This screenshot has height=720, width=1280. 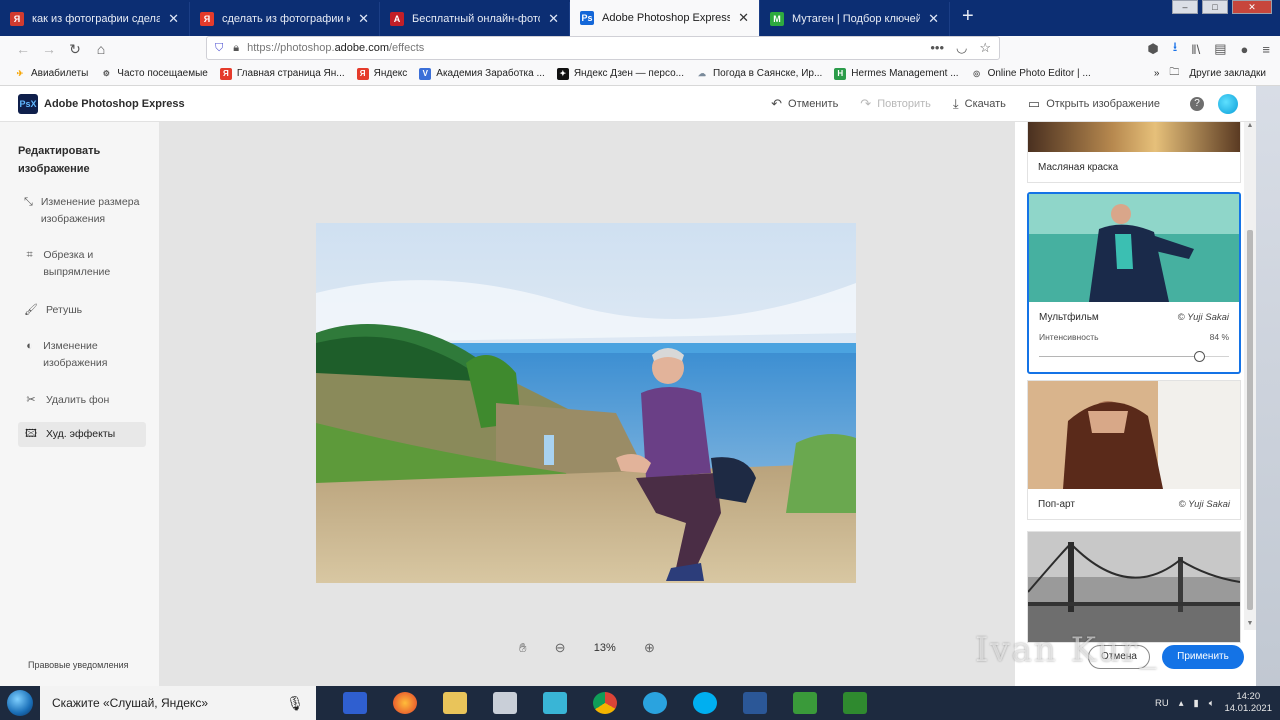 What do you see at coordinates (405, 703) in the screenshot?
I see `taskbar-app-firefox` at bounding box center [405, 703].